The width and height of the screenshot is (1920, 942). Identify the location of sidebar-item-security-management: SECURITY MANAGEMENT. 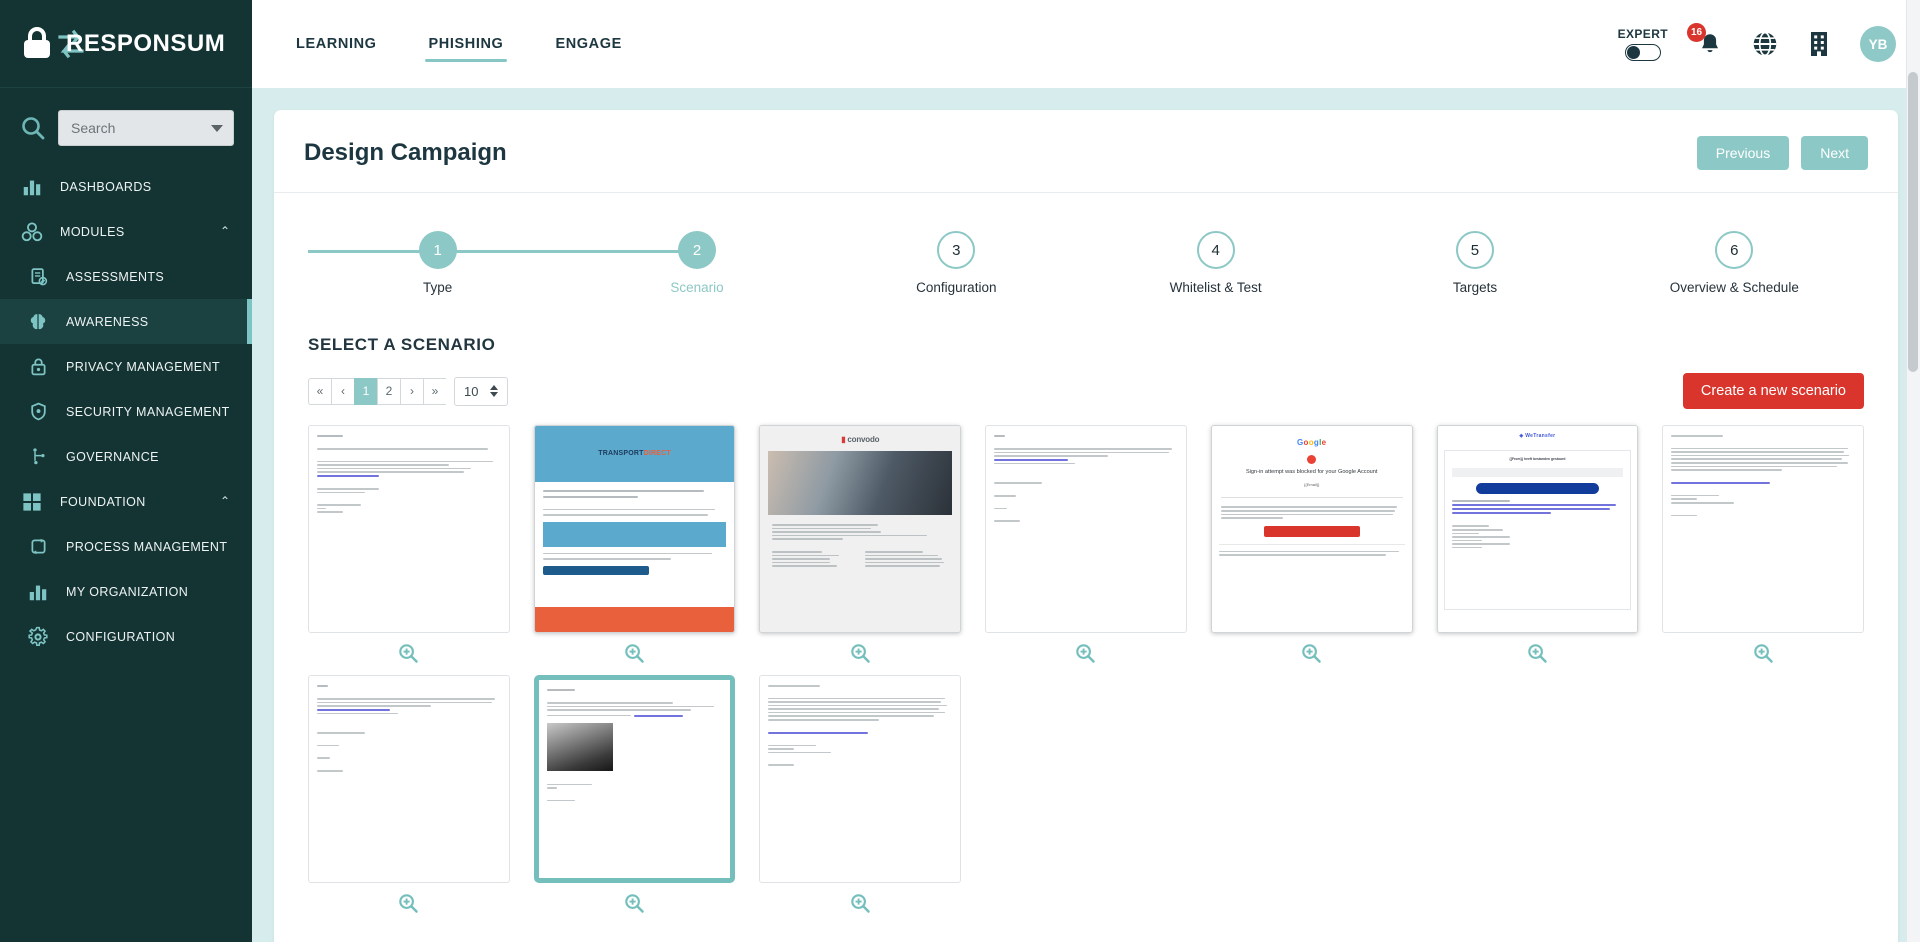
(126, 411).